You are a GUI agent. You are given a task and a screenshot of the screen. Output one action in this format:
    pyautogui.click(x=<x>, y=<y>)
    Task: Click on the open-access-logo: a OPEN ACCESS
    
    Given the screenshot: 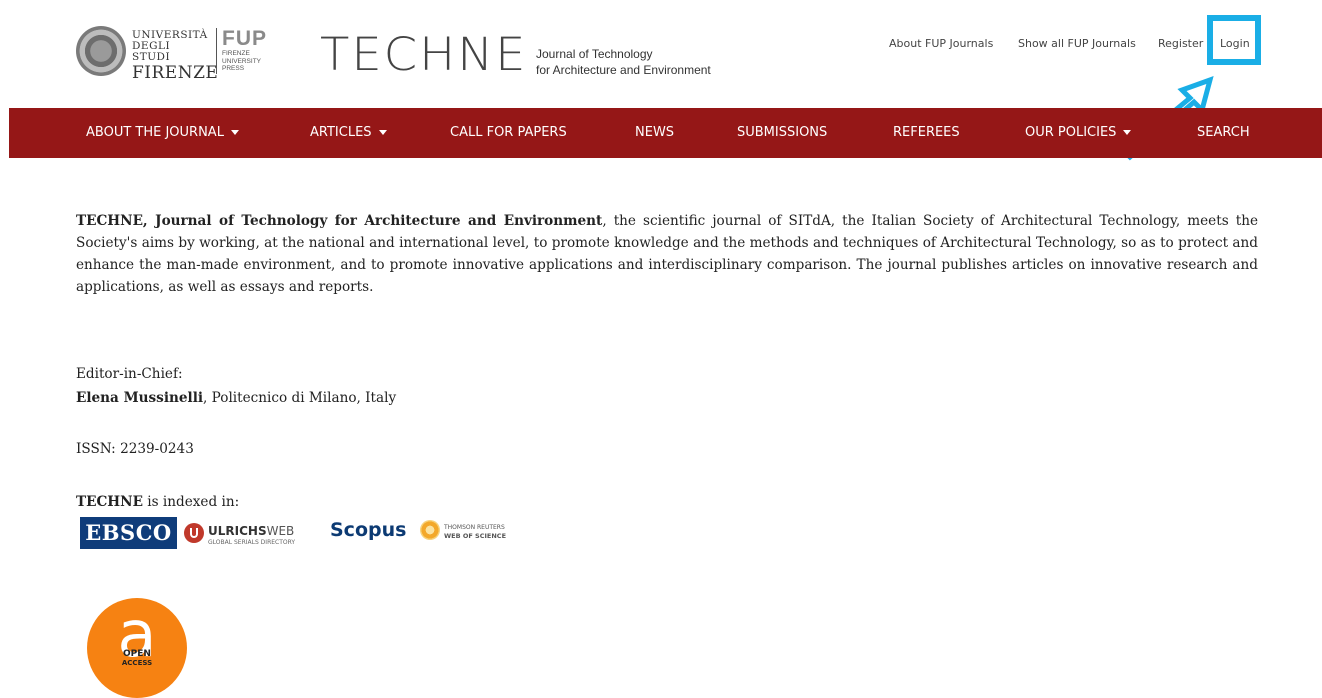 What is the action you would take?
    pyautogui.click(x=137, y=648)
    